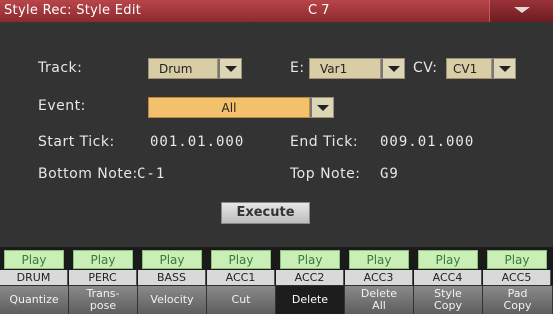  What do you see at coordinates (297, 68) in the screenshot?
I see `e-label: E:` at bounding box center [297, 68].